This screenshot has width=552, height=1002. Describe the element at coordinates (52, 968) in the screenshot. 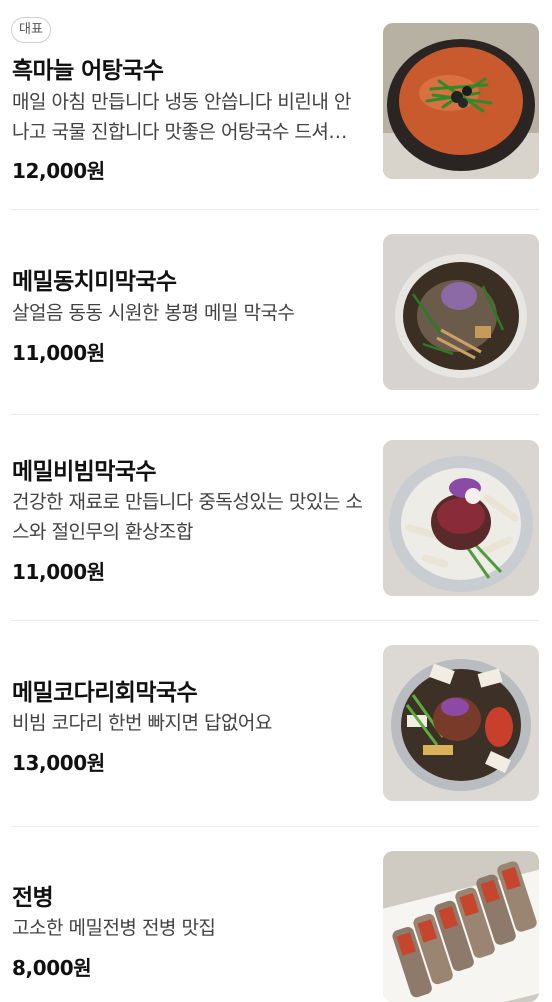

I see `menu-item-price: 8,000원` at that location.